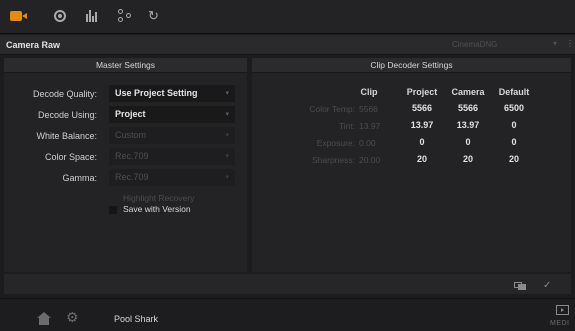 The image size is (575, 331). Describe the element at coordinates (172, 156) in the screenshot. I see `color-space-select: Rec.709 ▾` at that location.